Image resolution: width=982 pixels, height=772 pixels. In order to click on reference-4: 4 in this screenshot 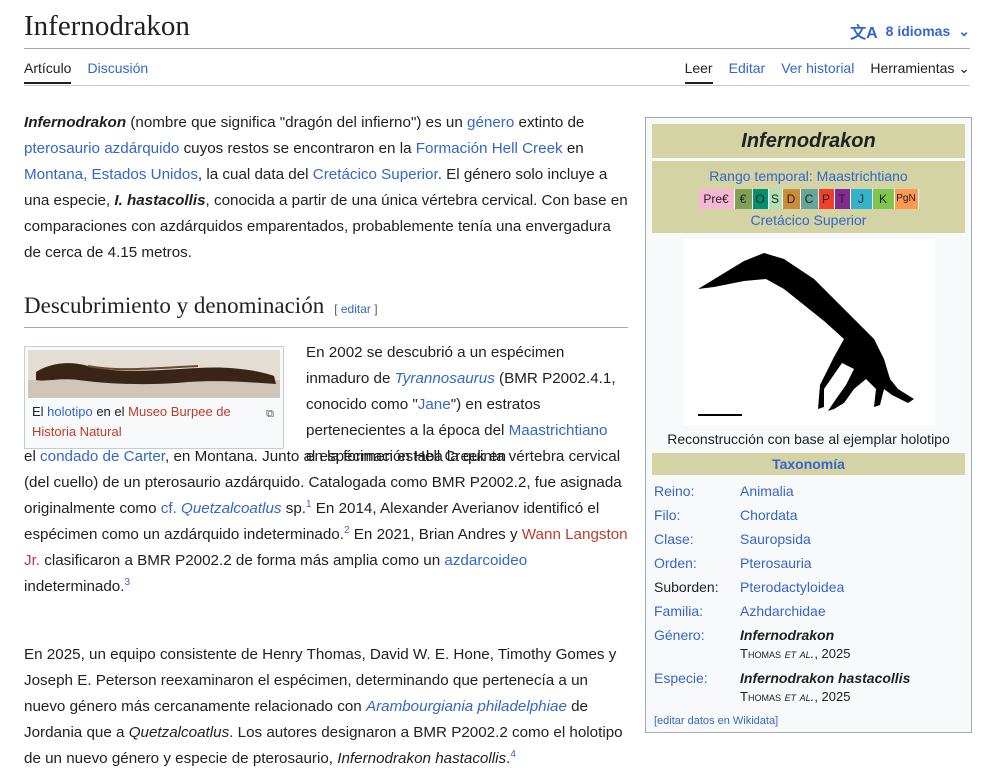, I will do `click(513, 754)`.